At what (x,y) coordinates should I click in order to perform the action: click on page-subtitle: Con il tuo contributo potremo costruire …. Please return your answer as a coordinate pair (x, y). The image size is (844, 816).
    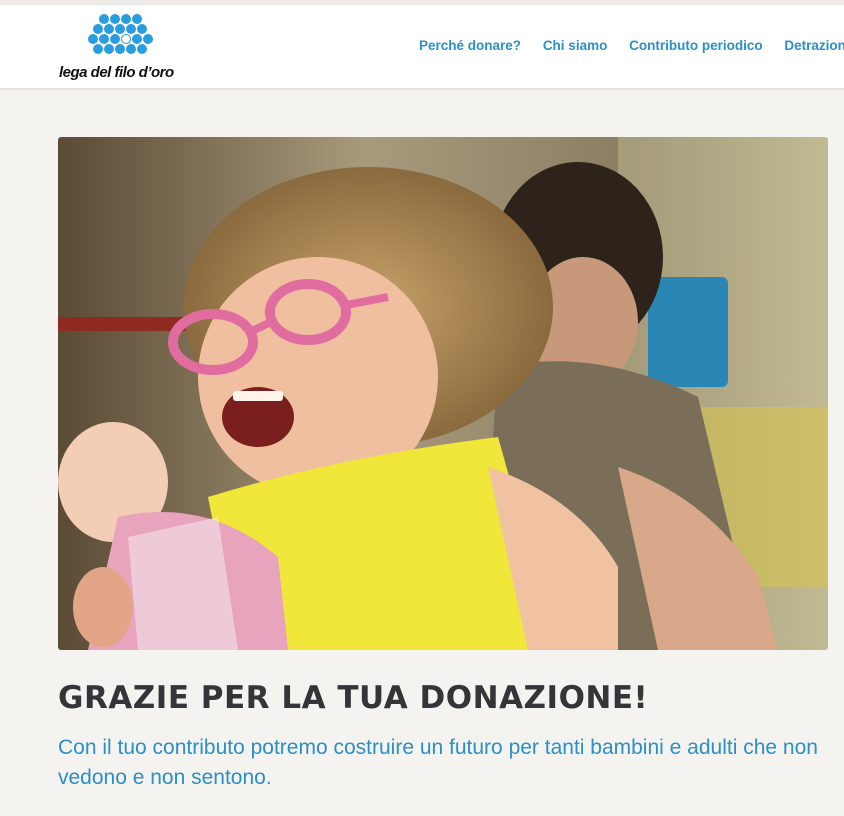
    Looking at the image, I should click on (438, 762).